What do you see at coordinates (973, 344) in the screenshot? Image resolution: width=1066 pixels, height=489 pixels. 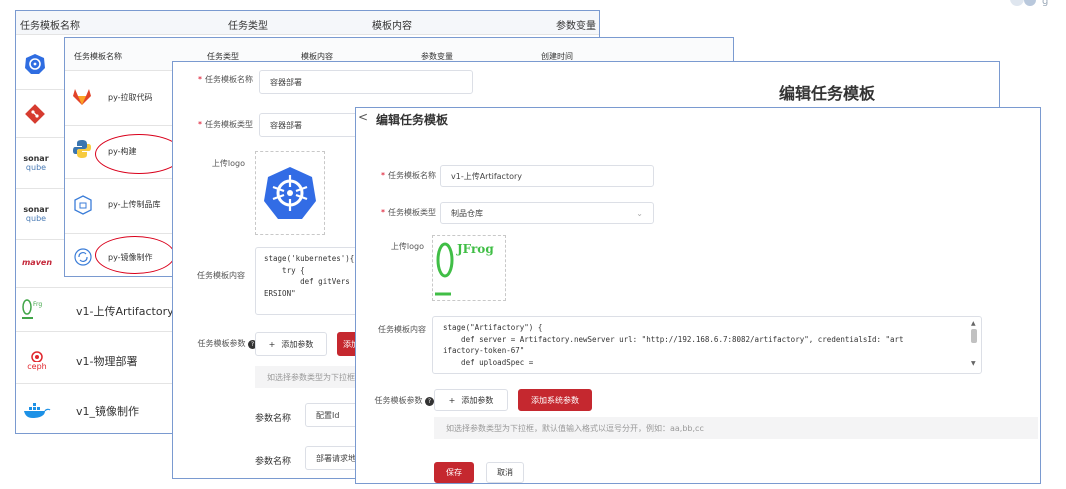 I see `editor-scrollbar: ▲ ▼` at bounding box center [973, 344].